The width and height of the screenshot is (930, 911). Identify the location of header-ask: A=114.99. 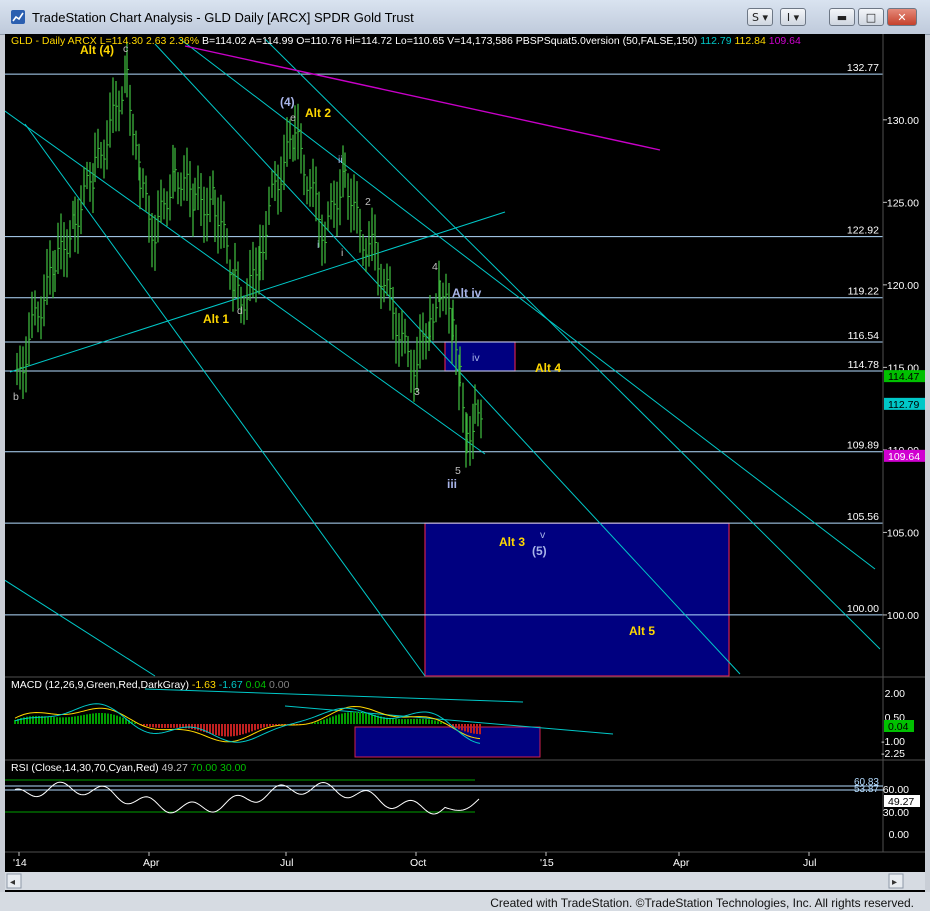
(272, 41).